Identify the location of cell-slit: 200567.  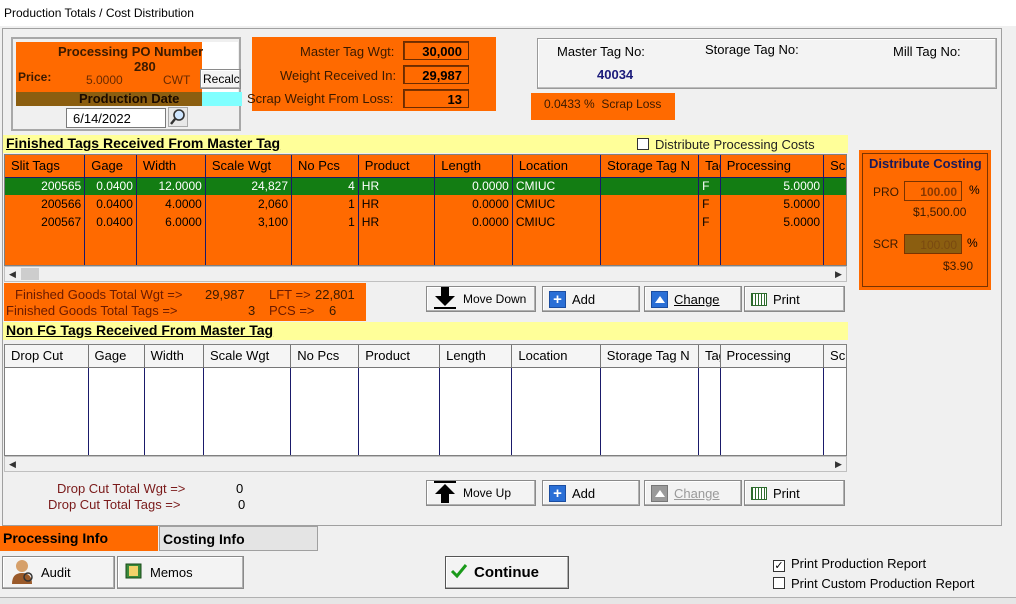
(45, 222).